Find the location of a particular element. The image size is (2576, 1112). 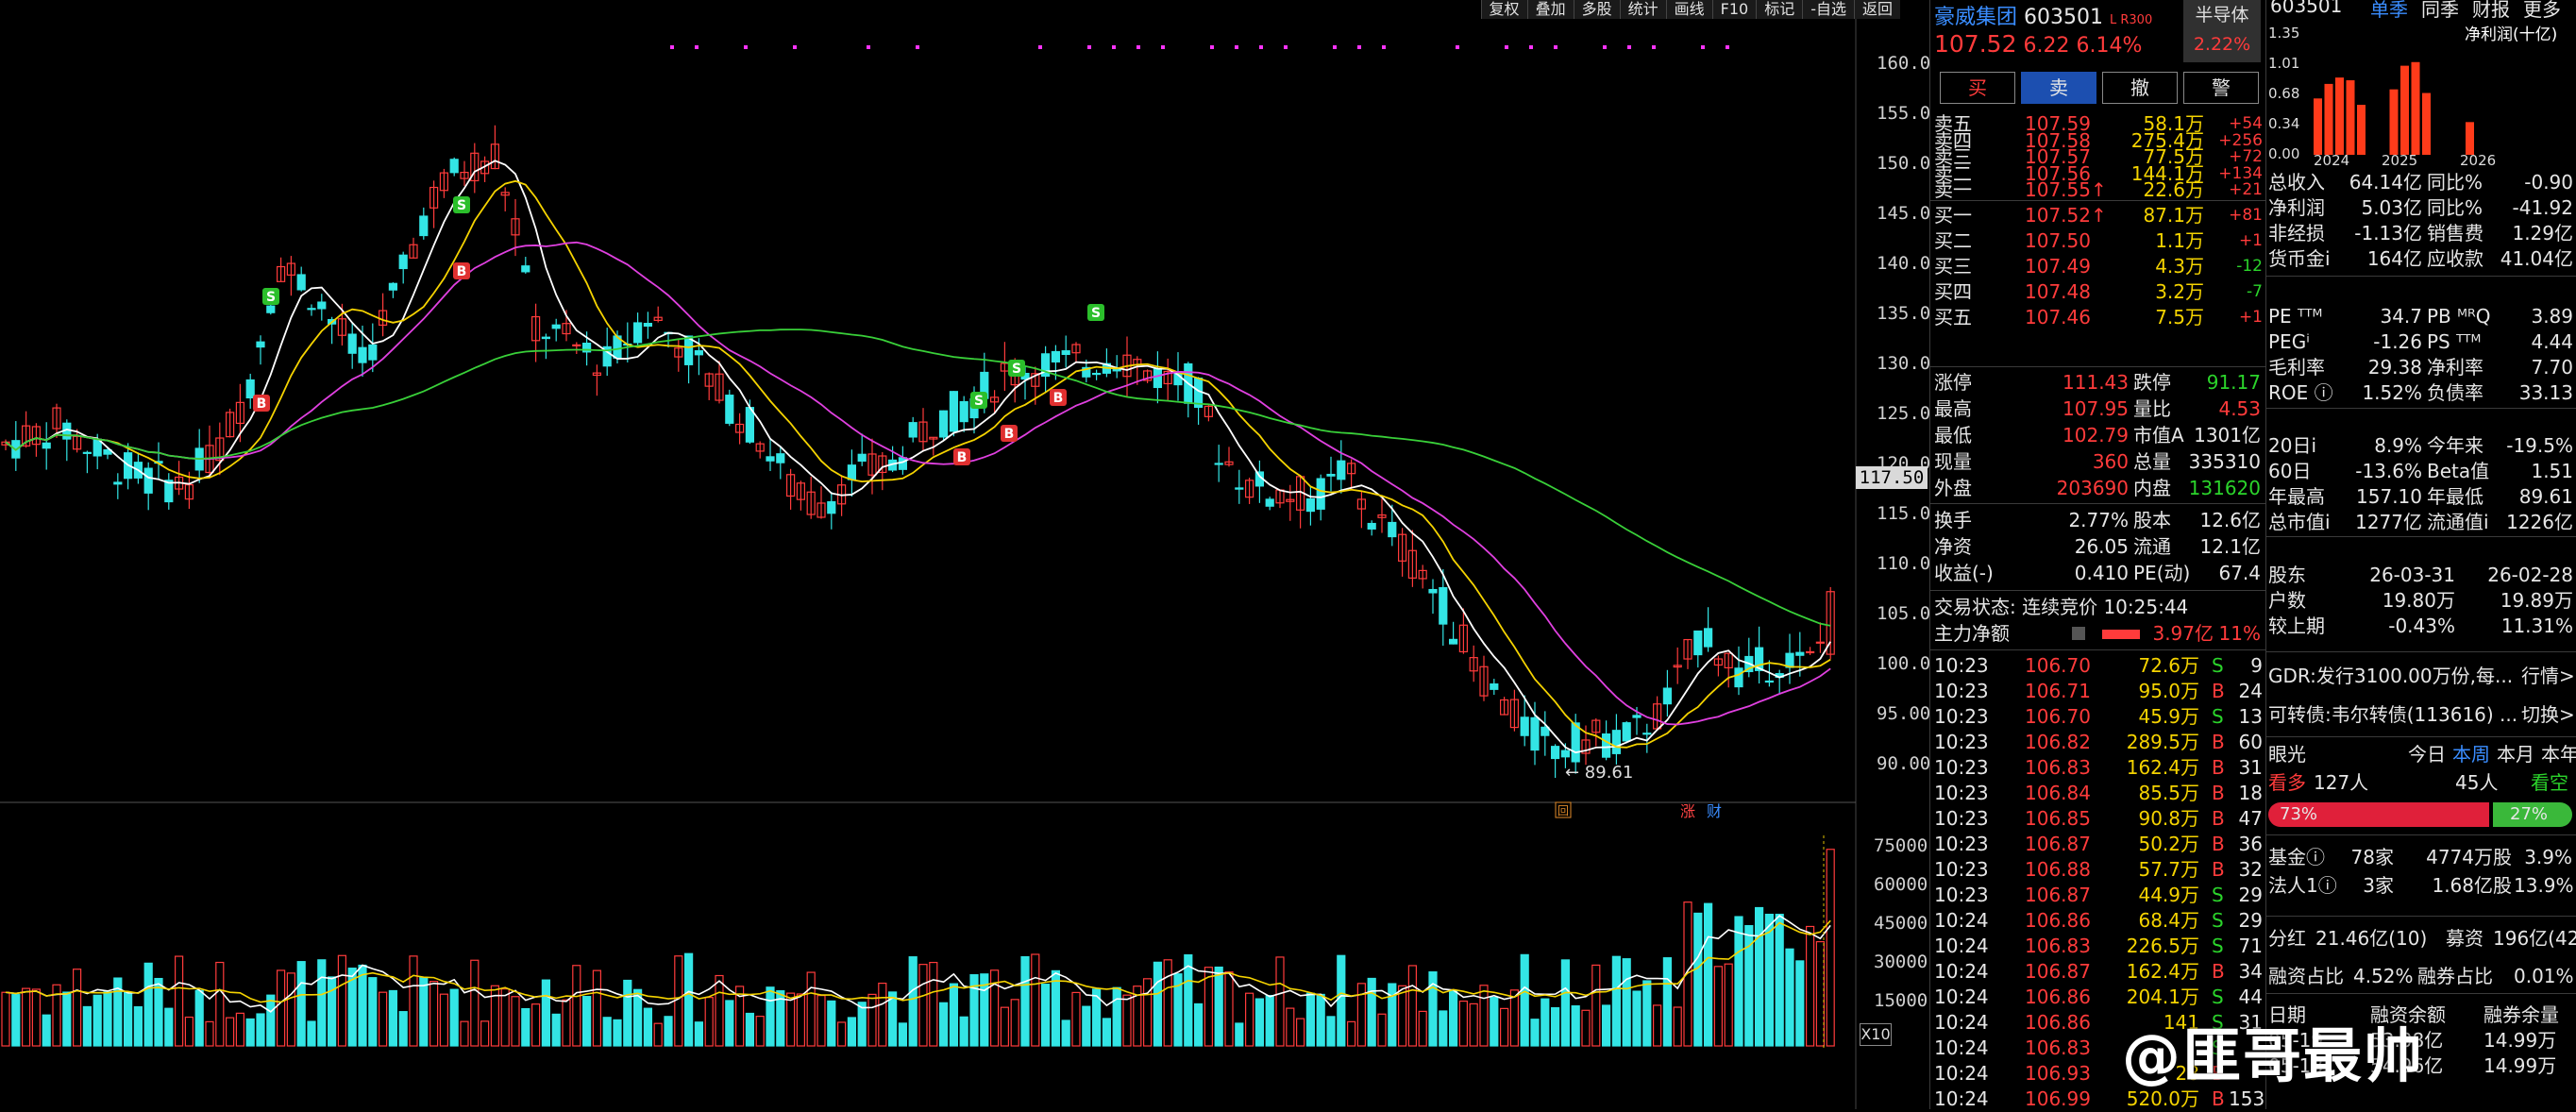

tick-time: 10:24 is located at coordinates (1962, 1048).